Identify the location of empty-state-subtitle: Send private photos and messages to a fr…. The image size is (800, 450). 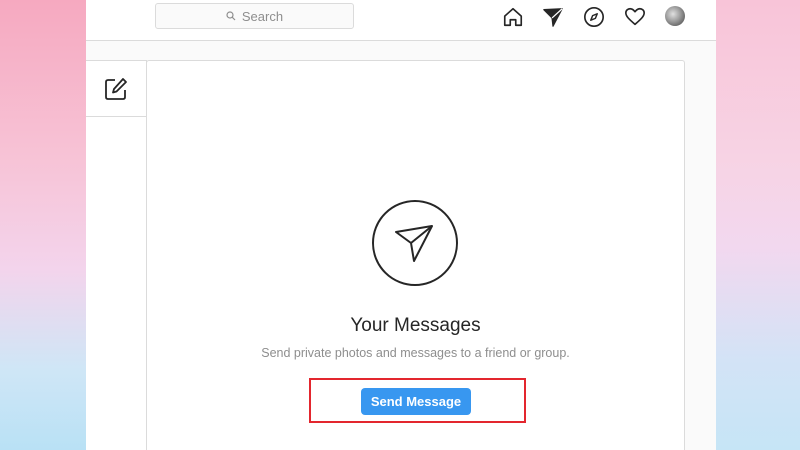
(415, 353).